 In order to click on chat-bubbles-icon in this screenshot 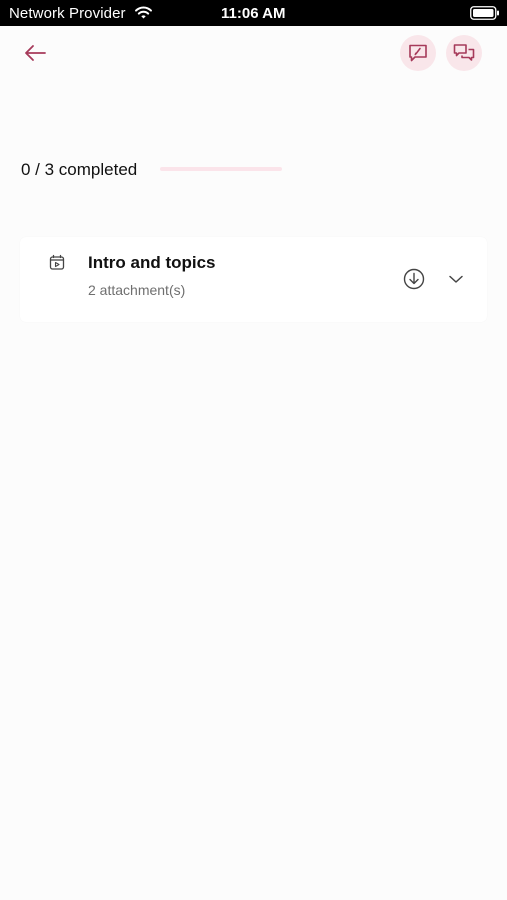, I will do `click(464, 52)`.